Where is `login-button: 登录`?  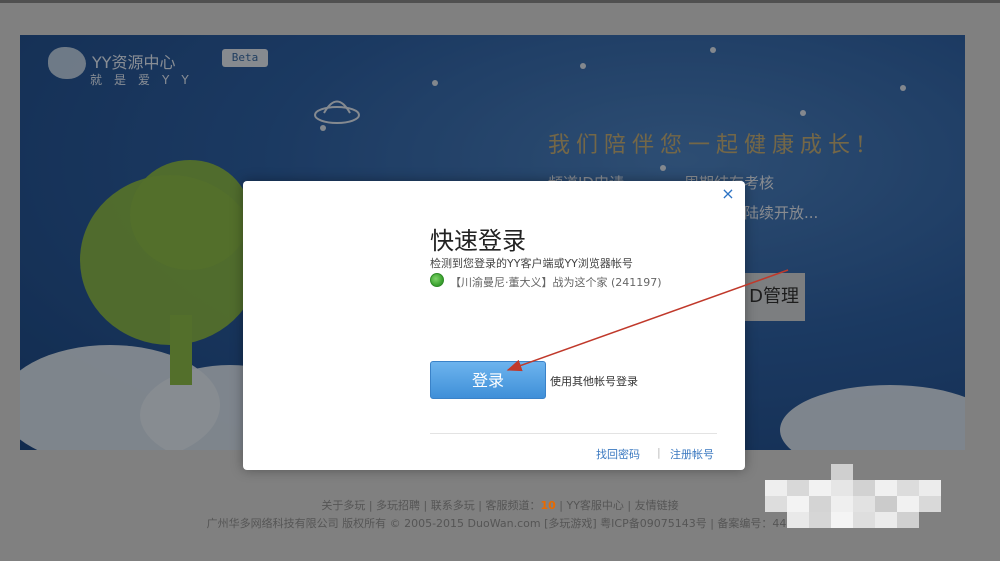
login-button: 登录 is located at coordinates (488, 380).